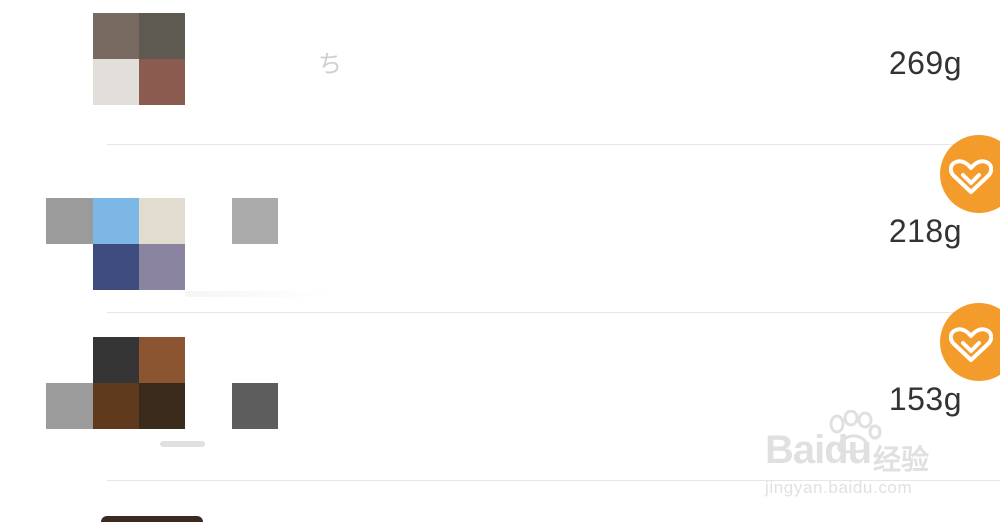  I want to click on watermark-logo: Baidu, so click(818, 450).